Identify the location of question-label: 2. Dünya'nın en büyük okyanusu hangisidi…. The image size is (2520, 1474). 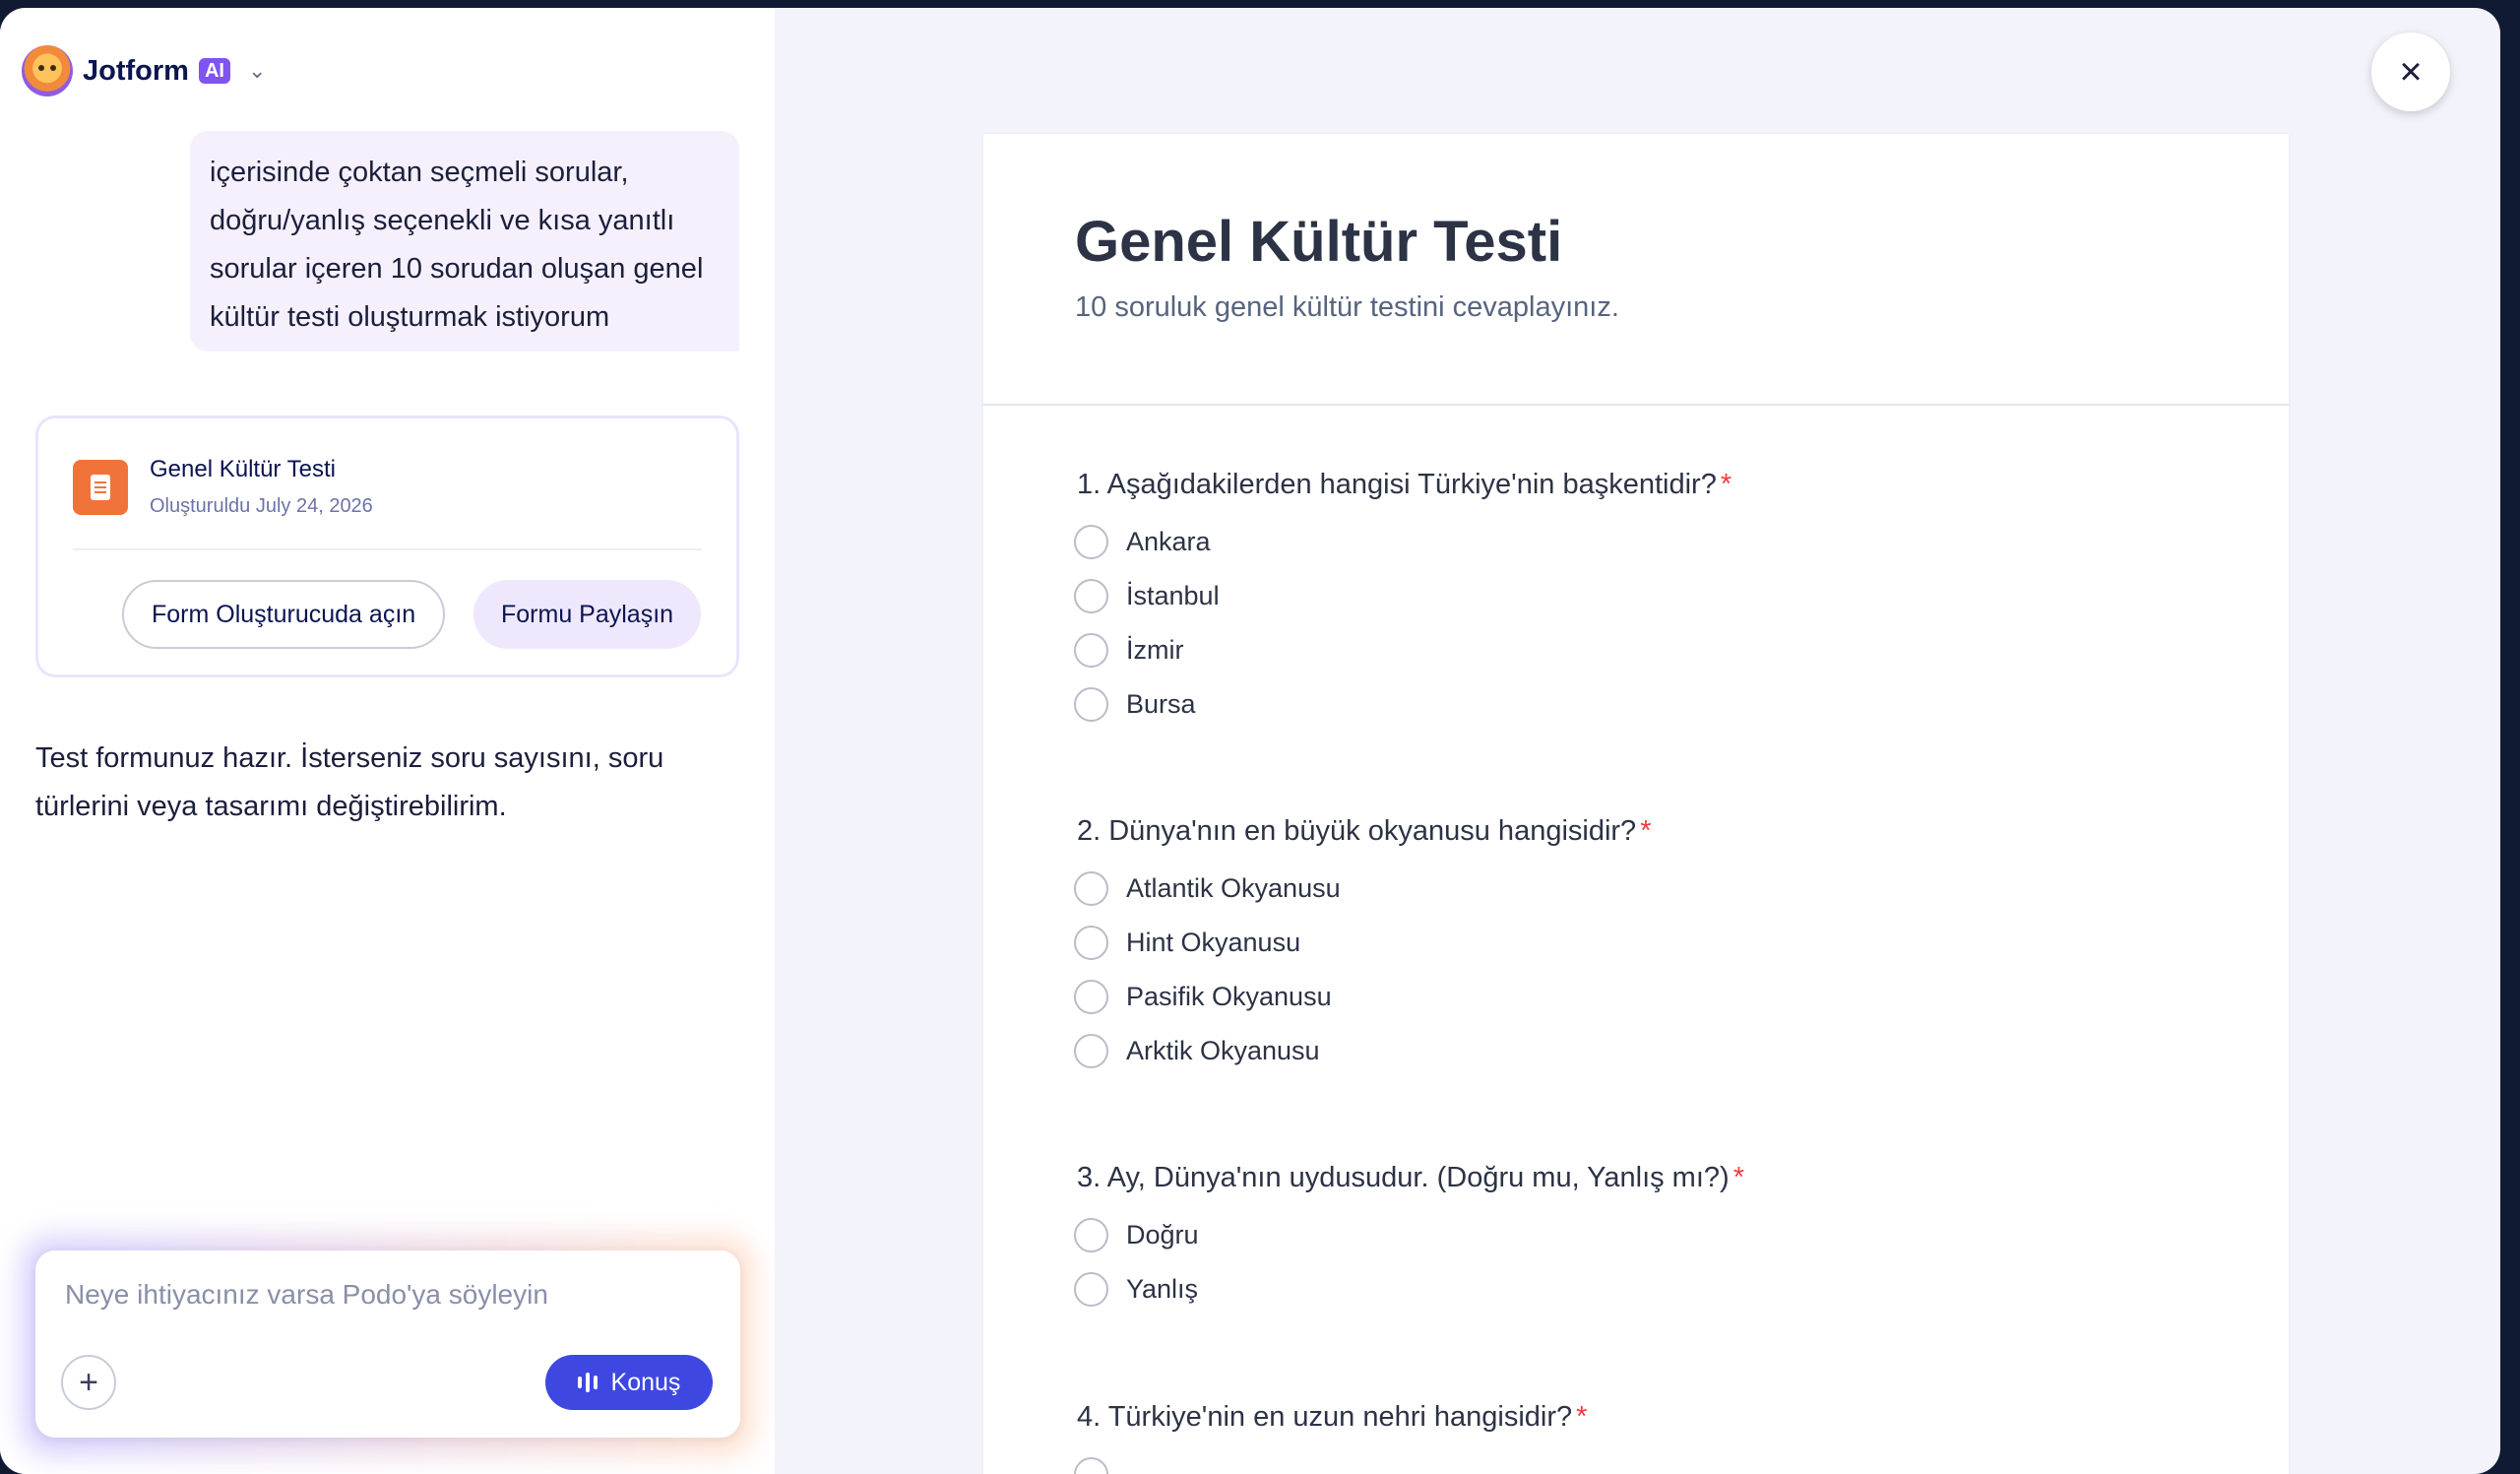
(1364, 831).